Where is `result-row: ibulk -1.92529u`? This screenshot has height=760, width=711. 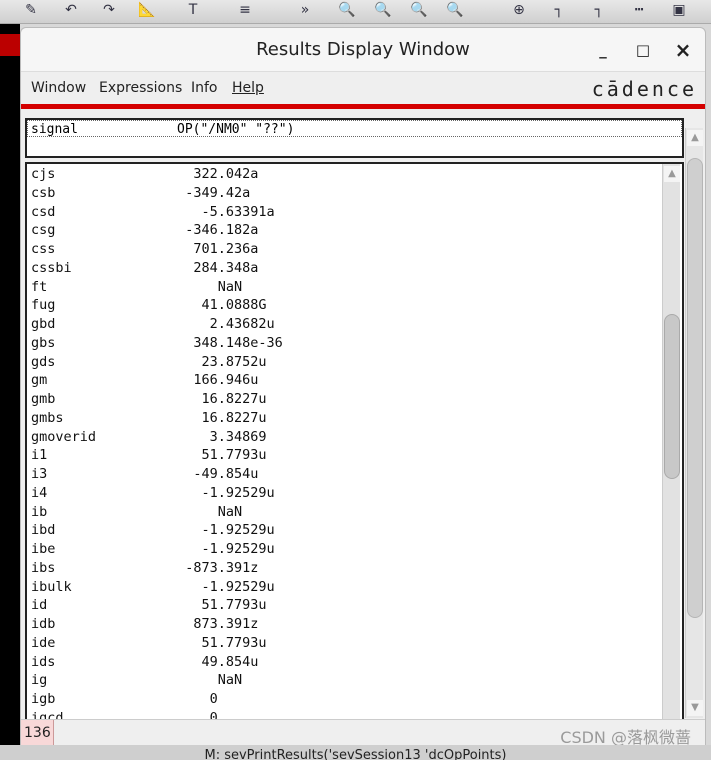
result-row: ibulk -1.92529u is located at coordinates (343, 587).